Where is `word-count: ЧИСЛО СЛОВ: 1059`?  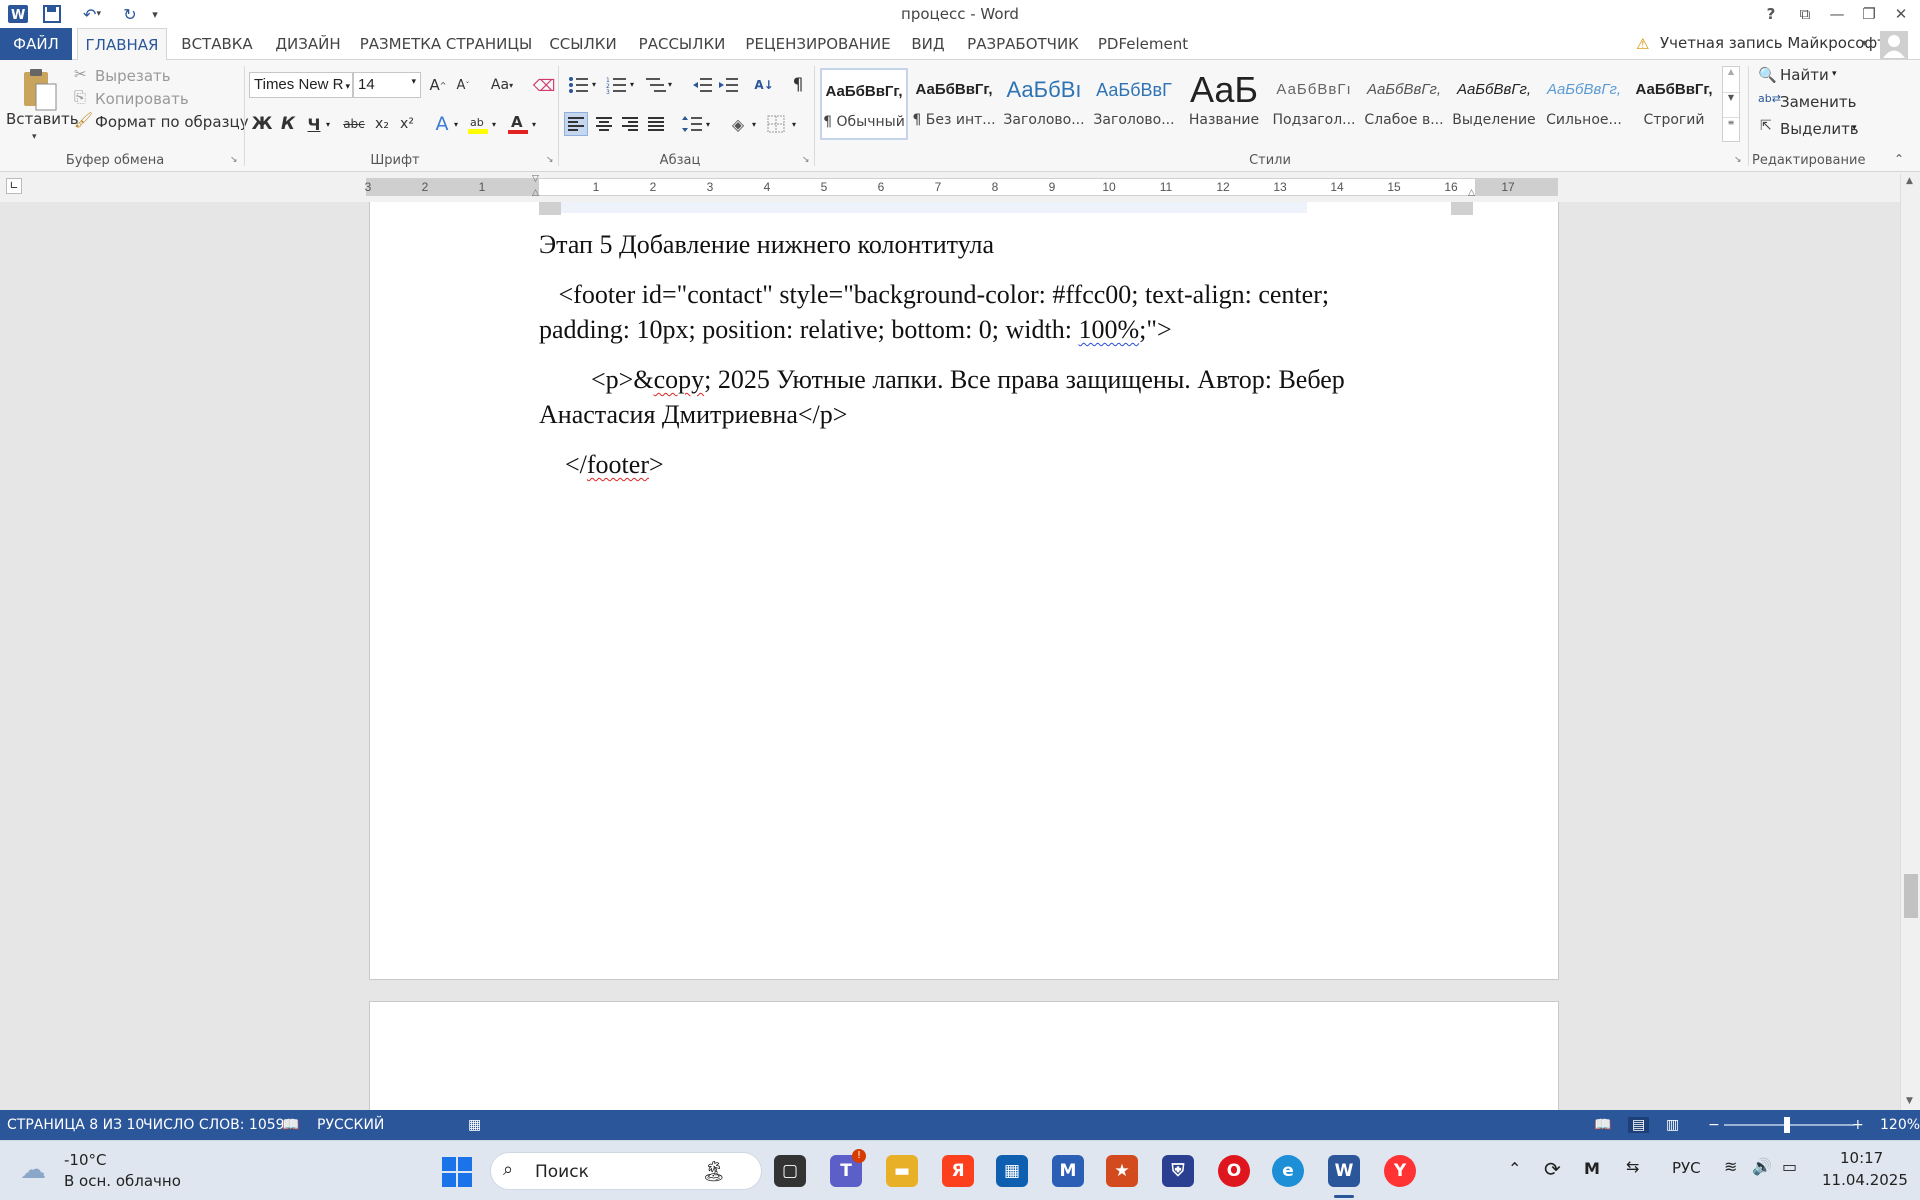 word-count: ЧИСЛО СЛОВ: 1059 is located at coordinates (214, 1125).